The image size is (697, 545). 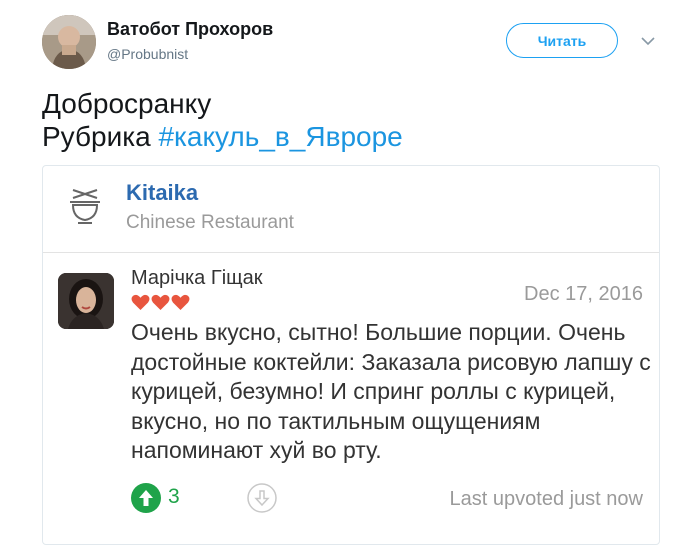 What do you see at coordinates (85, 206) in the screenshot?
I see `bowl-logo-icon` at bounding box center [85, 206].